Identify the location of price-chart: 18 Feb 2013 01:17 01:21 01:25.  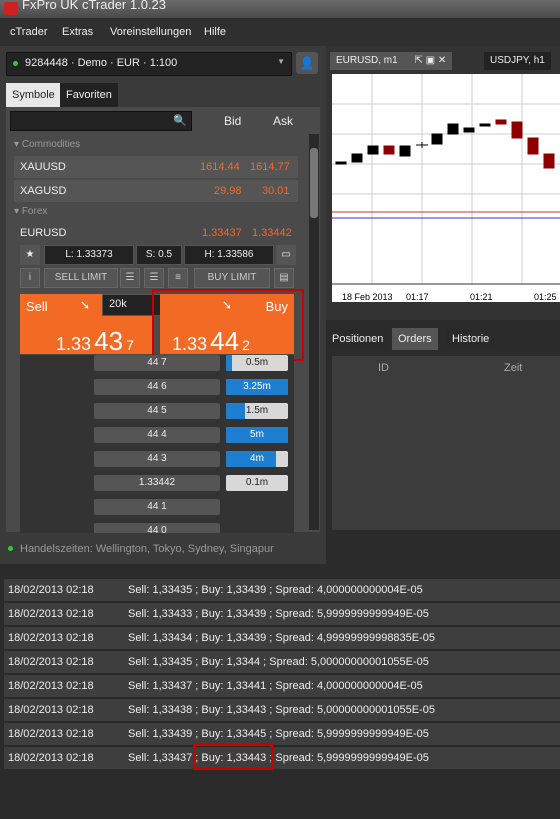
(446, 188).